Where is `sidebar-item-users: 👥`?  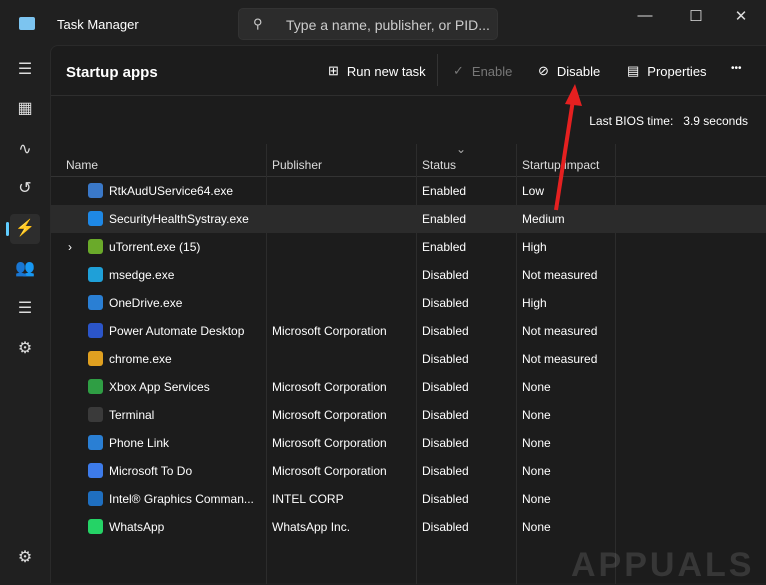
sidebar-item-users: 👥 is located at coordinates (25, 269).